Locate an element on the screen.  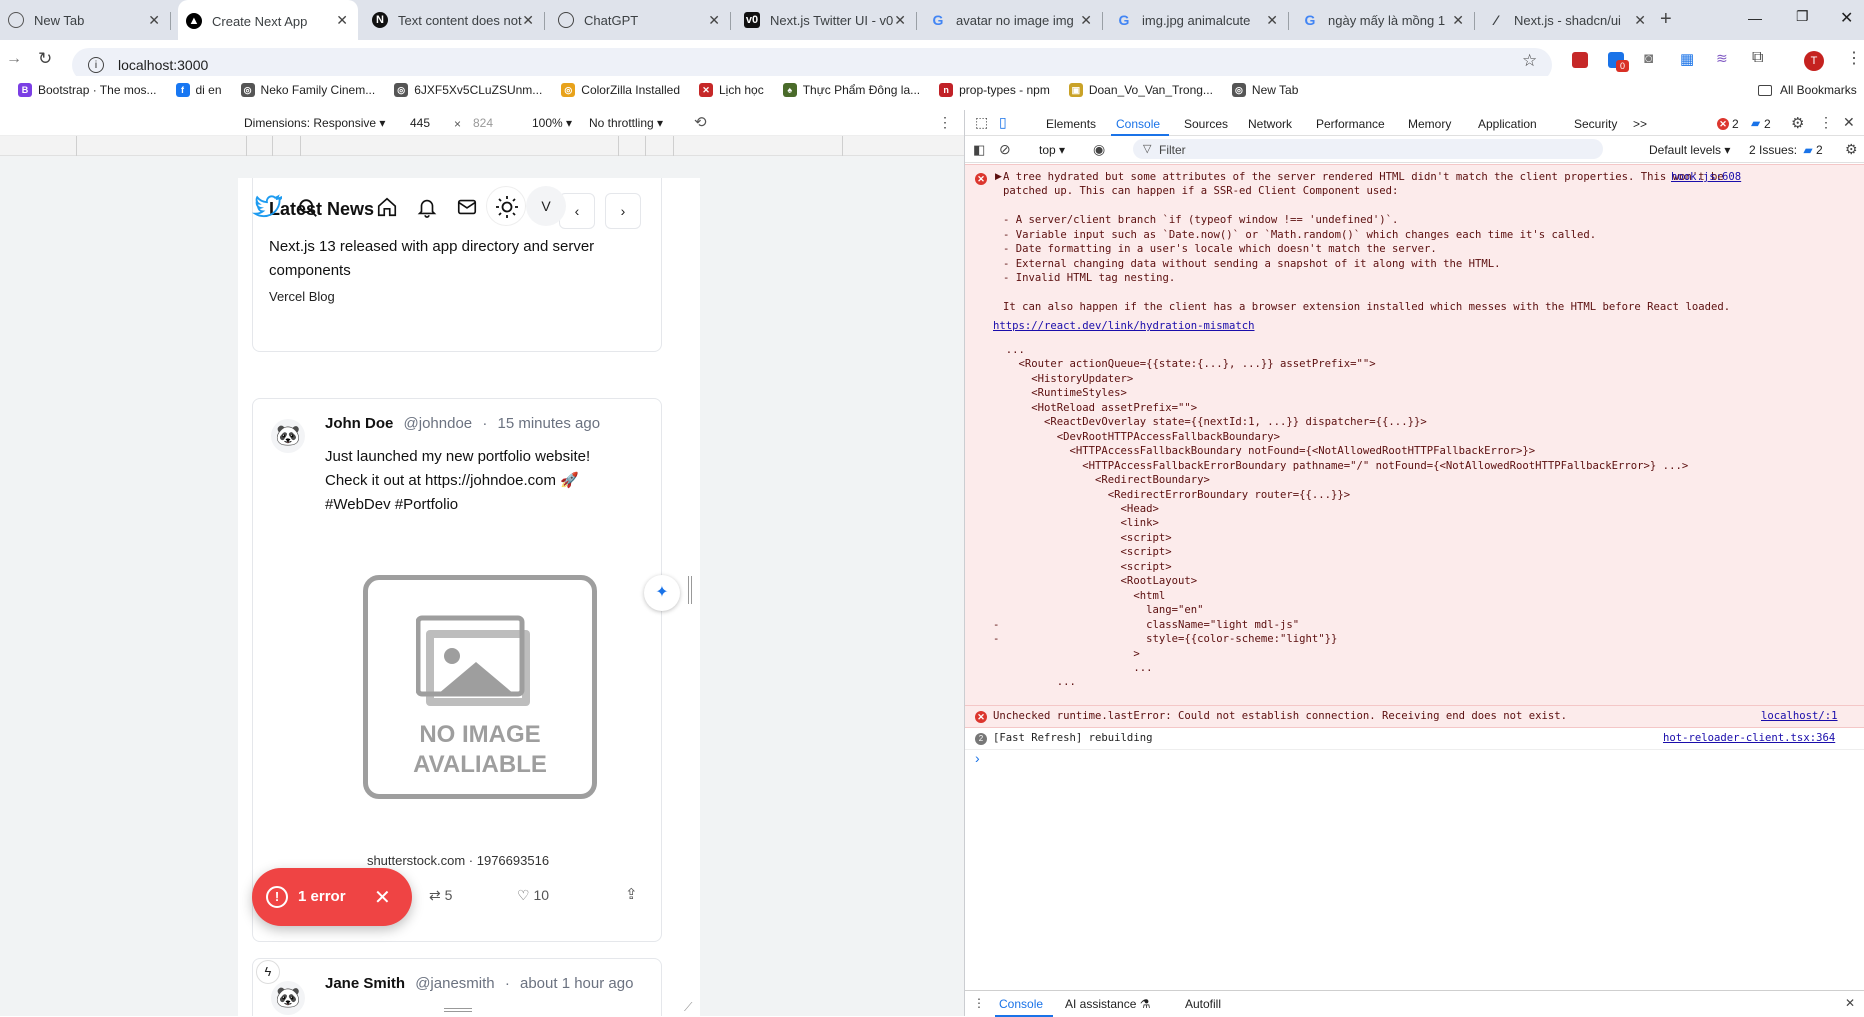
close-drawer-icon: ✕ is located at coordinates (1850, 1003).